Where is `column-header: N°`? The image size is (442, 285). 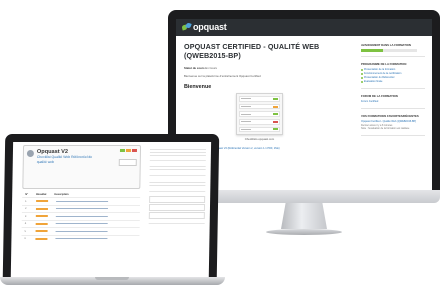
column-header: N° is located at coordinates (27, 194).